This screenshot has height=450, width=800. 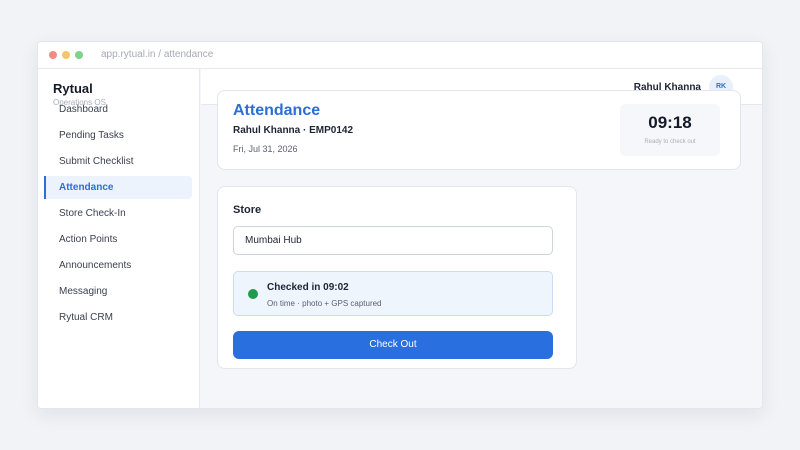 What do you see at coordinates (247, 210) in the screenshot?
I see `store-label: Store` at bounding box center [247, 210].